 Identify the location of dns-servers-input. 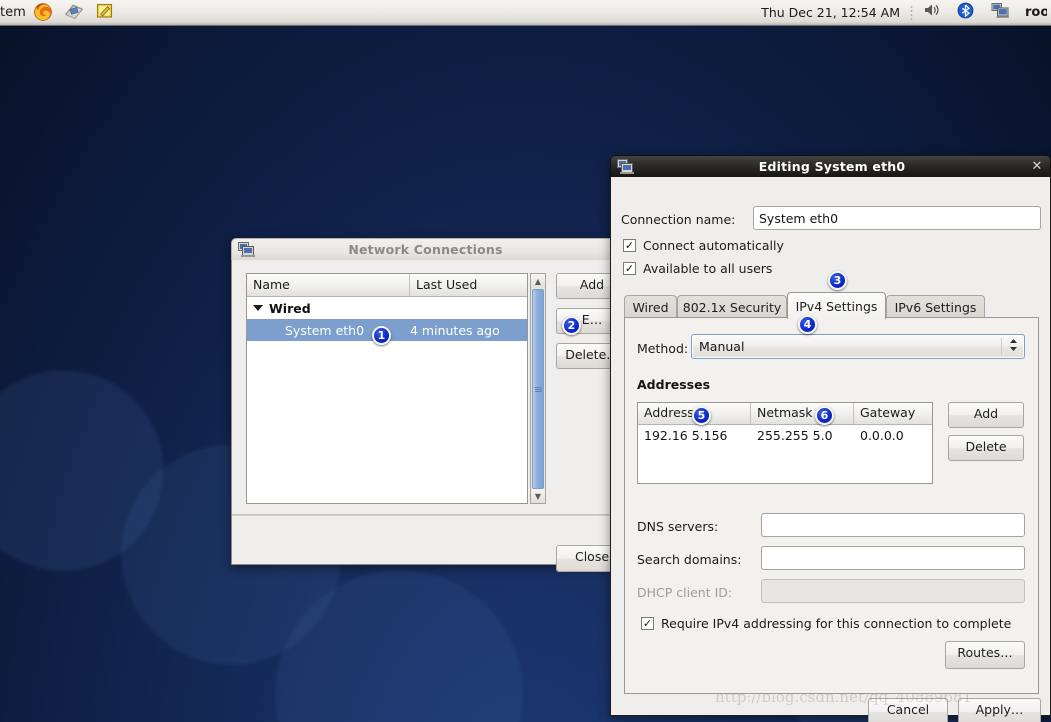
(893, 525).